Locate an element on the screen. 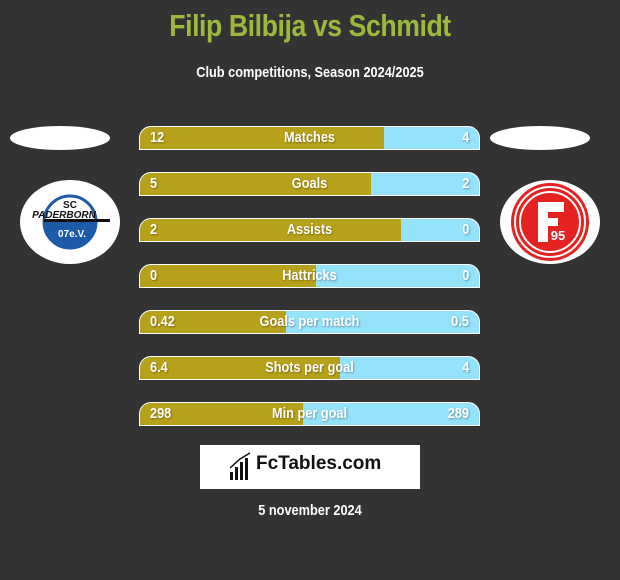 The image size is (620, 580). stat-label: Hattricks is located at coordinates (309, 275).